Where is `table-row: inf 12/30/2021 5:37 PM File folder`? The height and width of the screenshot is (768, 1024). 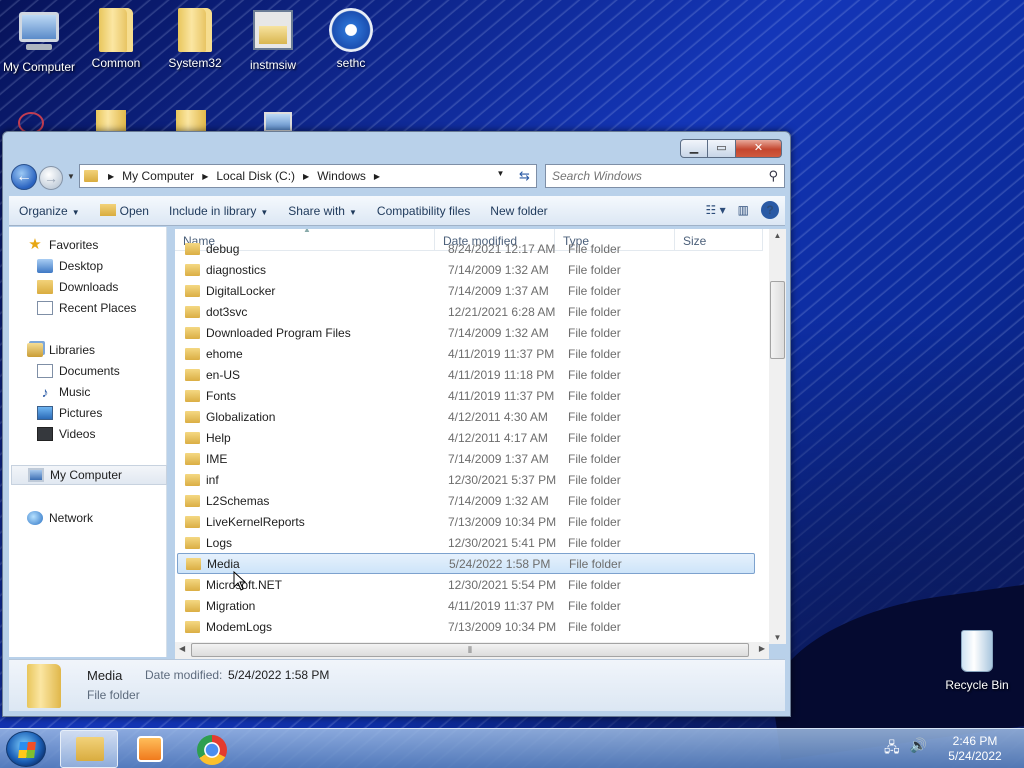
table-row: inf 12/30/2021 5:37 PM File folder is located at coordinates (466, 479).